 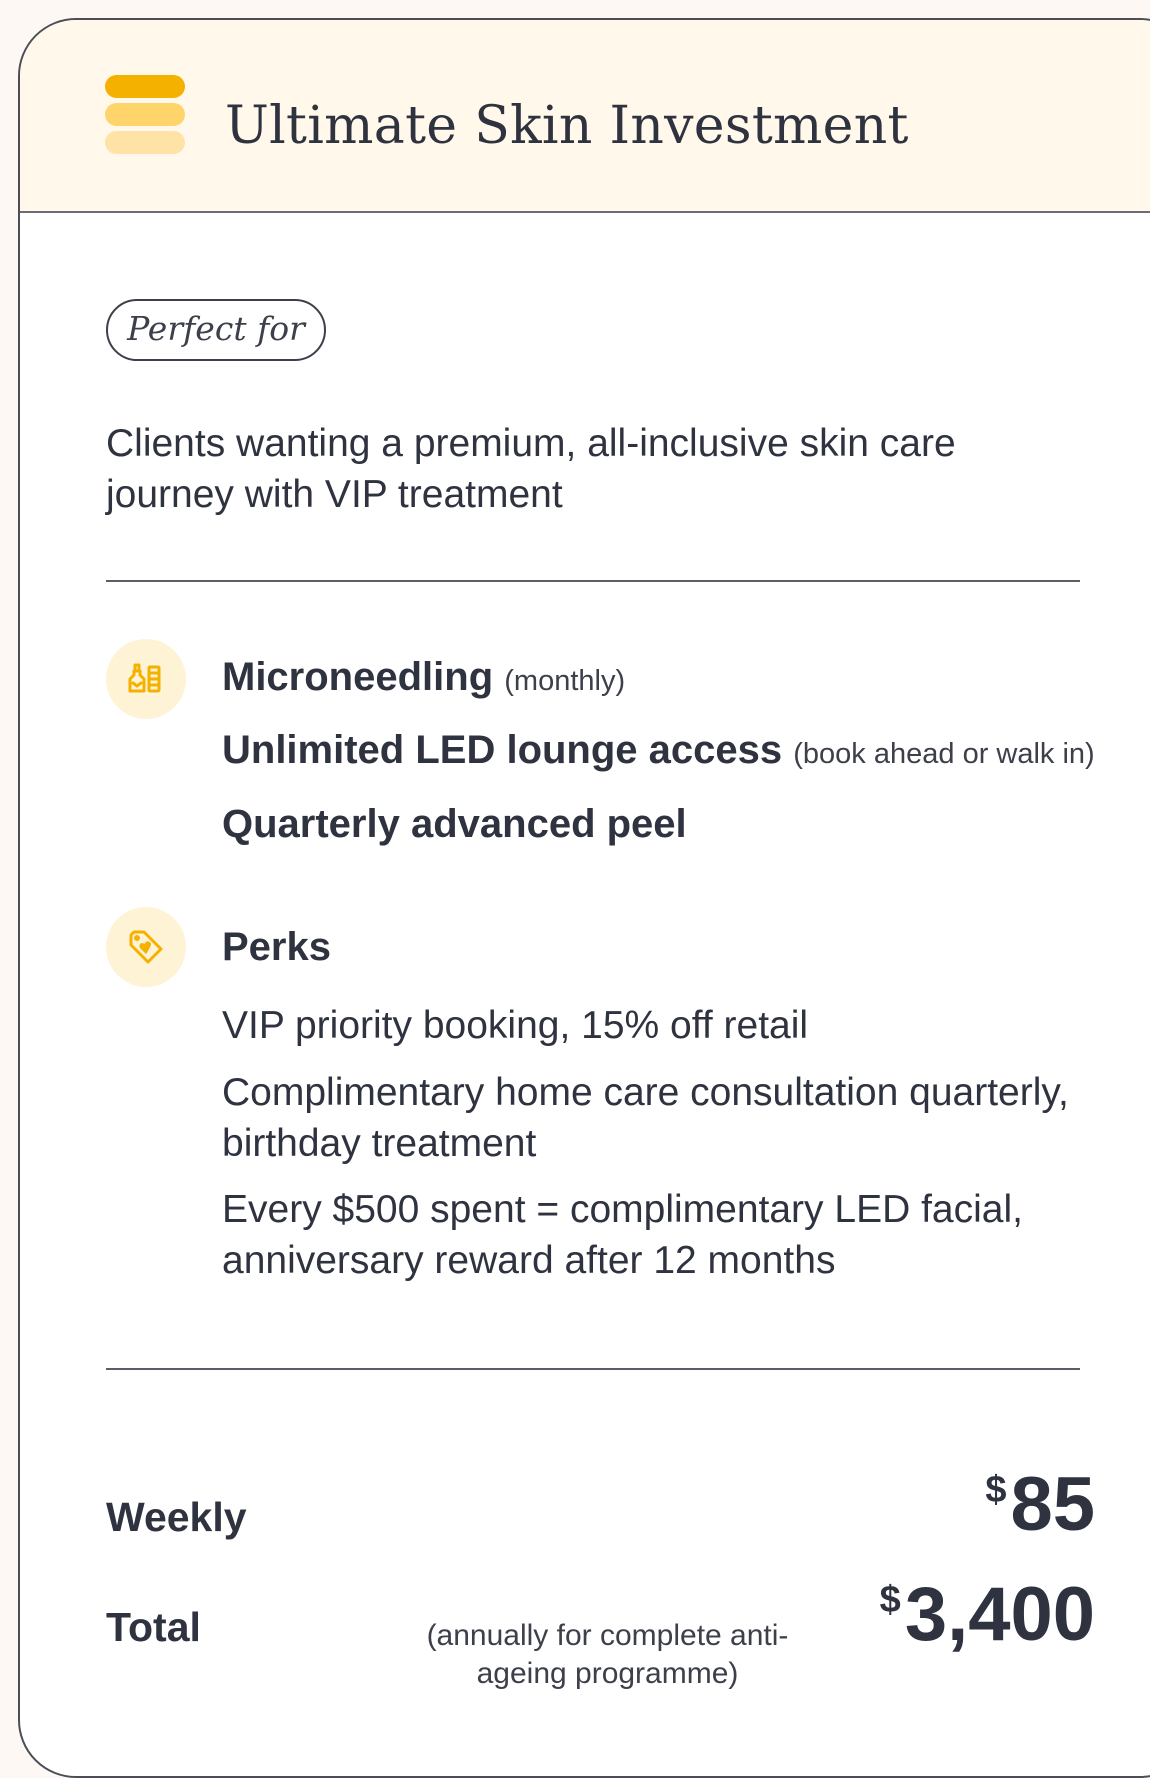 I want to click on treatment-name: Microneedling, so click(x=358, y=677).